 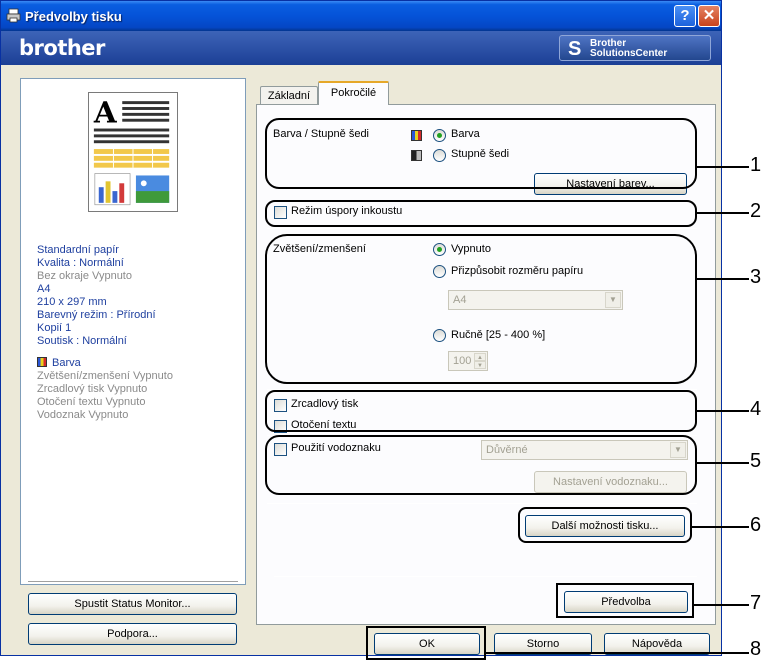 What do you see at coordinates (62, 48) in the screenshot?
I see `brother-logo: brother` at bounding box center [62, 48].